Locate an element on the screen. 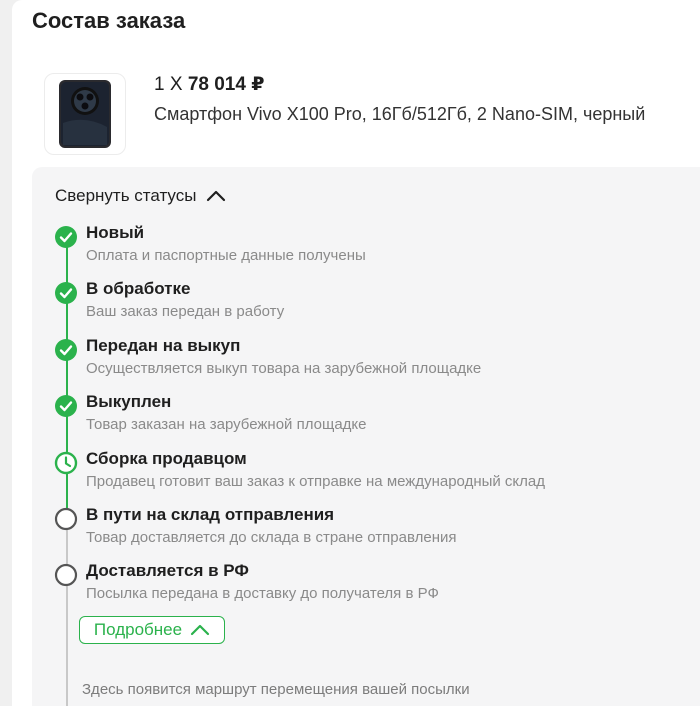  status-title: Сборка продавцом is located at coordinates (166, 458).